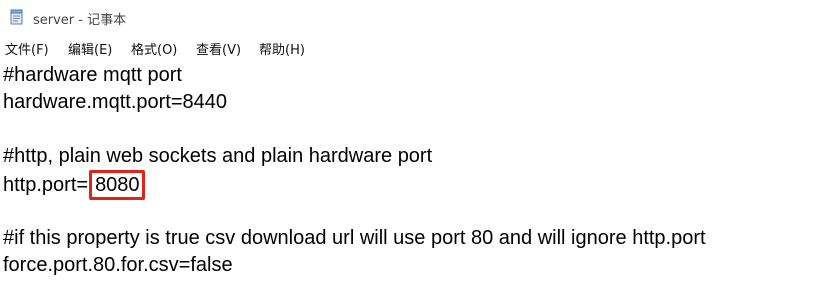  Describe the element at coordinates (117, 185) in the screenshot. I see `highlighted-port-value: 8080` at that location.